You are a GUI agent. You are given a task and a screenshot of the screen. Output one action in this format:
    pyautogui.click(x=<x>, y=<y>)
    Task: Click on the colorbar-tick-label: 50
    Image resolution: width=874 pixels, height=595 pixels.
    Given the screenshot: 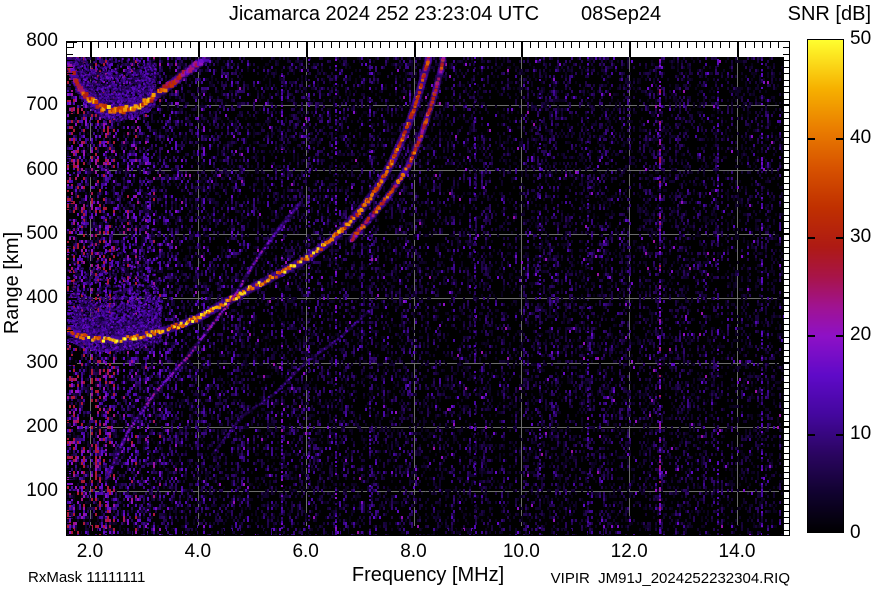 What is the action you would take?
    pyautogui.click(x=861, y=38)
    